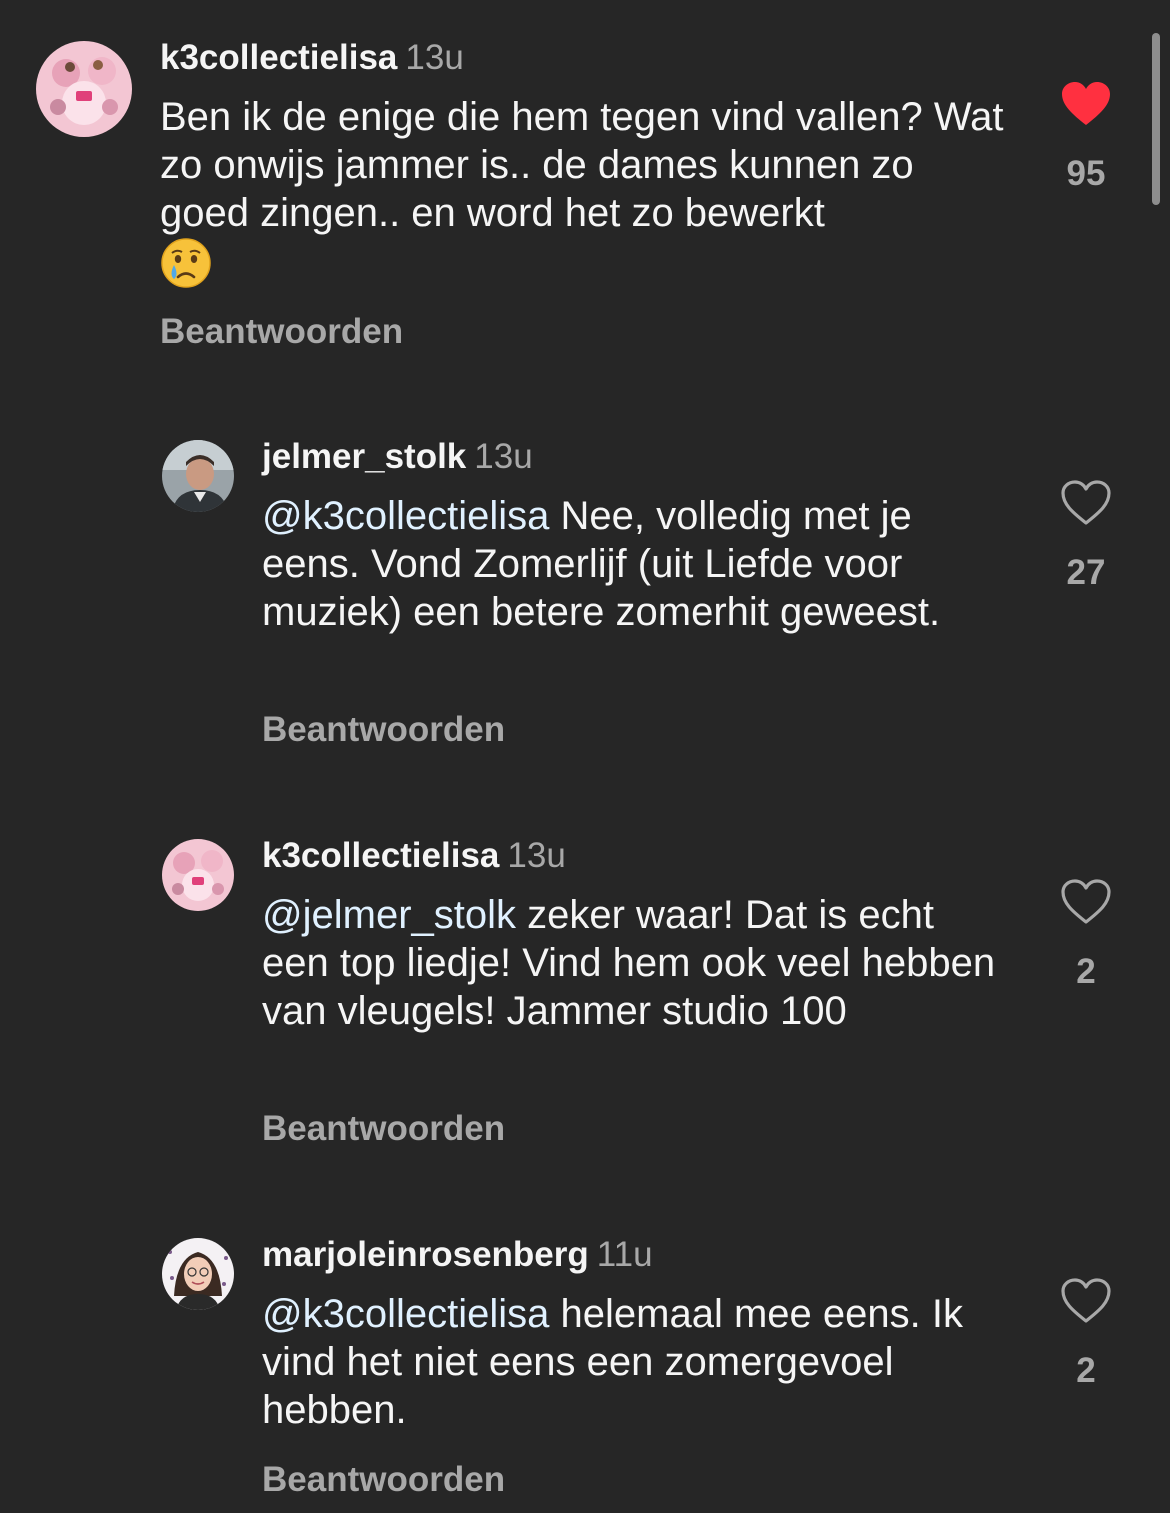 The image size is (1170, 1513). I want to click on scrollbar, so click(1156, 119).